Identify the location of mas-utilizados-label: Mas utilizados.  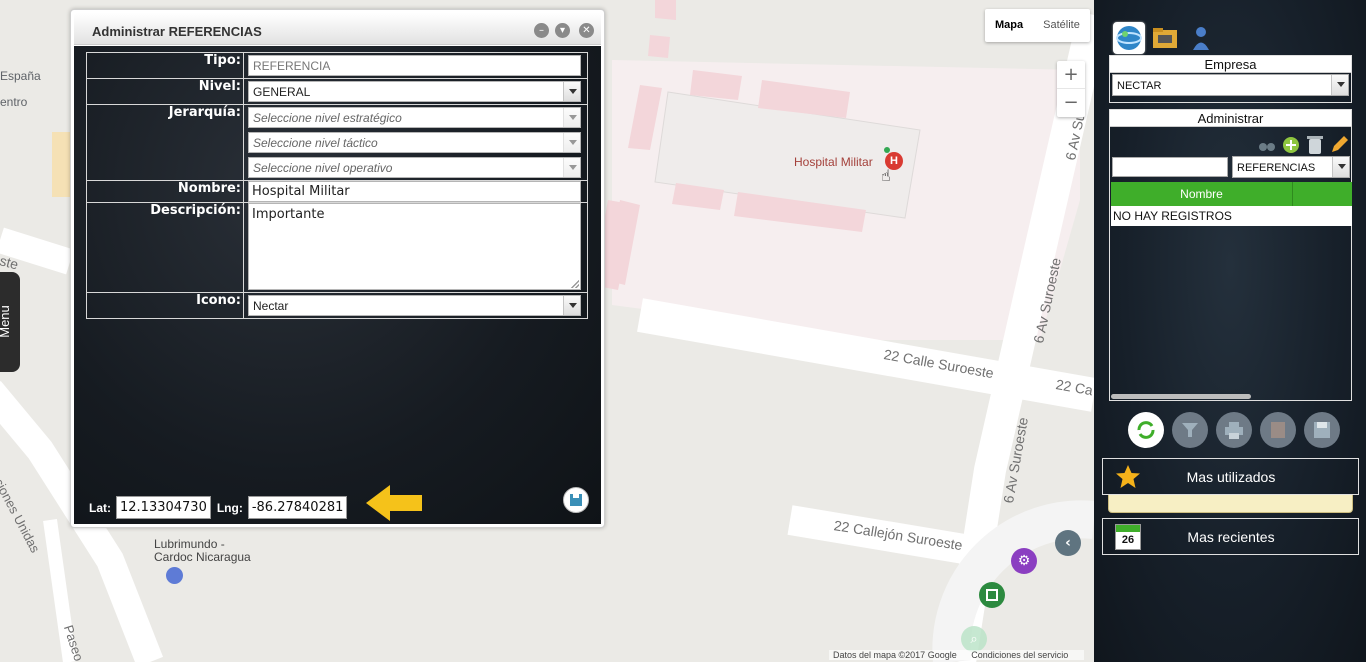
(1231, 476).